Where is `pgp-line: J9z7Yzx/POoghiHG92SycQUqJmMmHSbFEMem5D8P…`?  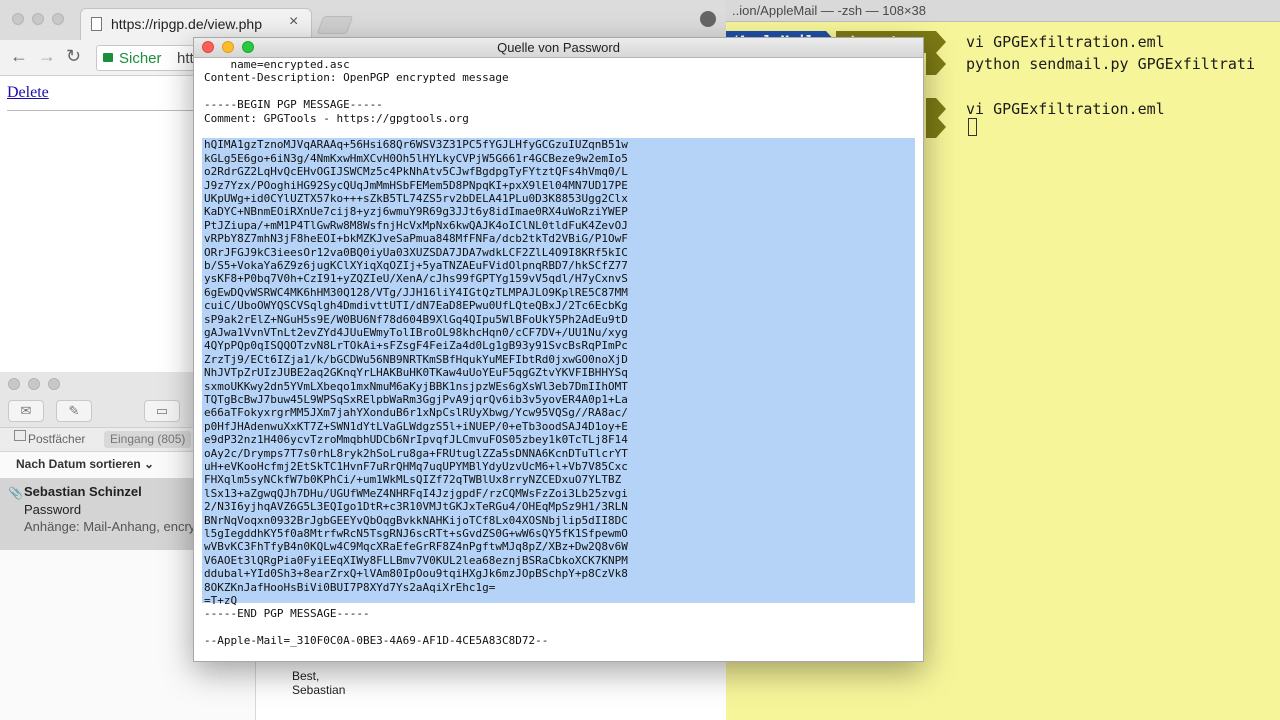
pgp-line: J9z7Yzx/POoghiHG92SycQUqJmMmHSbFEMem5D8P… is located at coordinates (416, 185).